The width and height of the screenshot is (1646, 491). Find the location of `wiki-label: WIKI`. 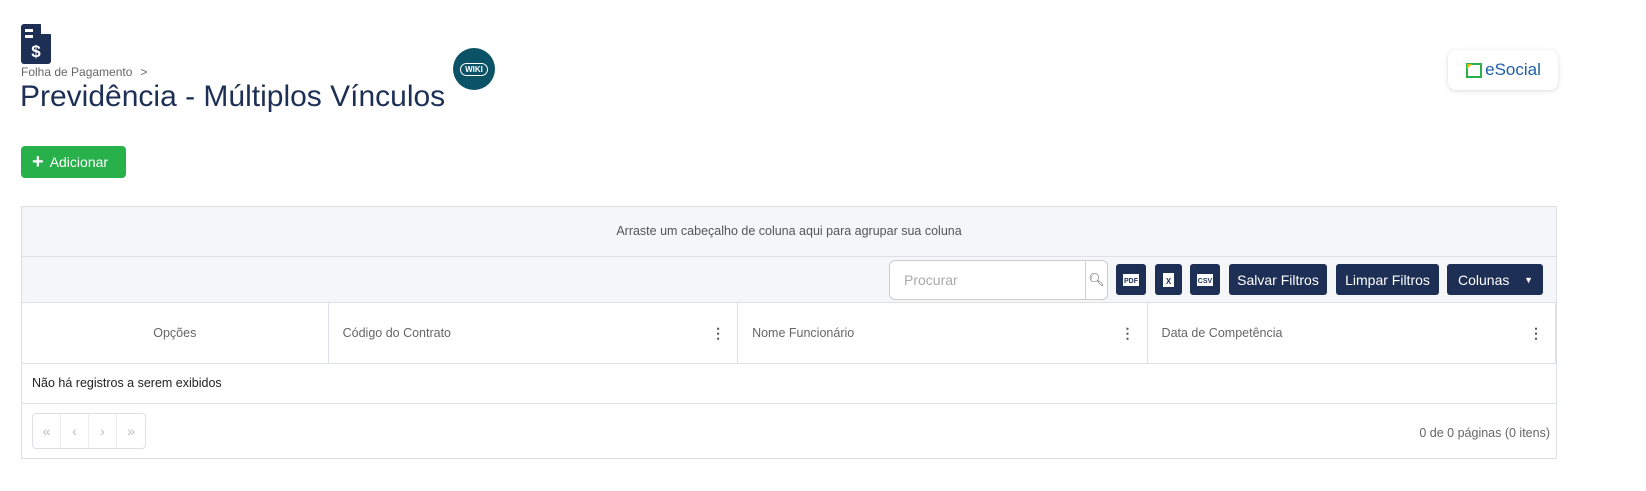

wiki-label: WIKI is located at coordinates (474, 69).